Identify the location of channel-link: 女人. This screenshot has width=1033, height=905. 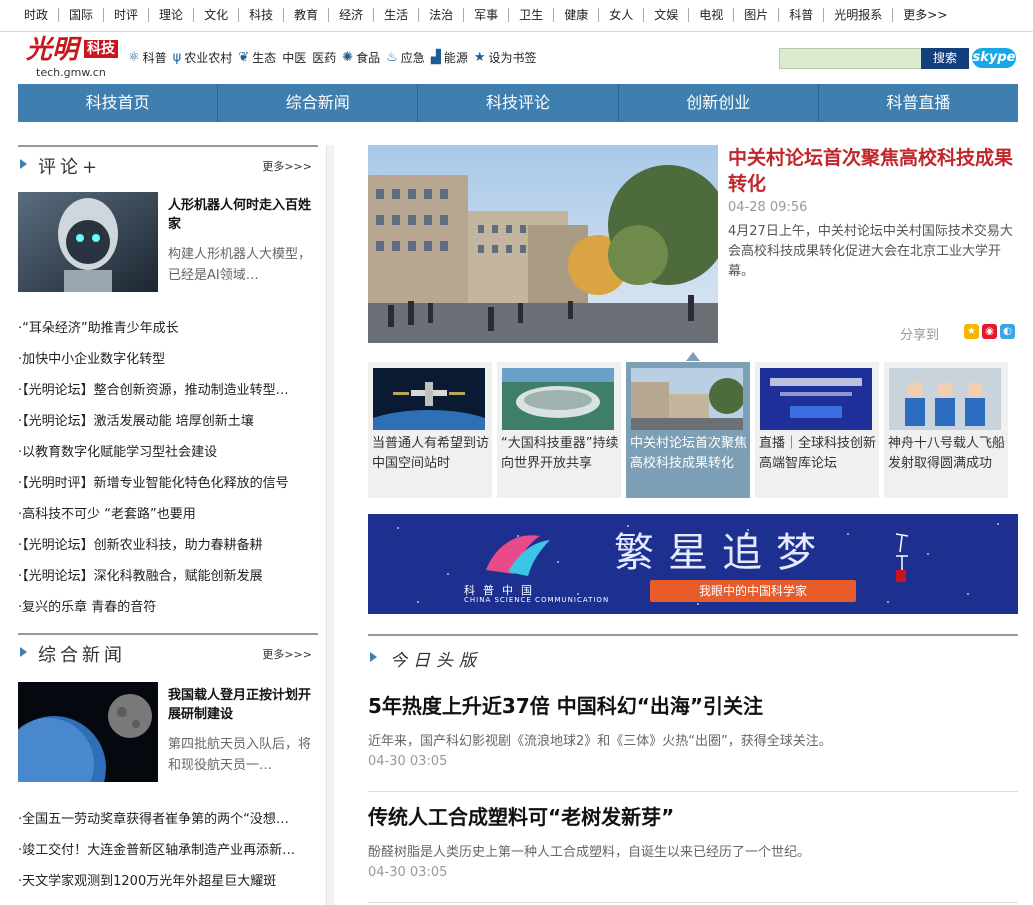
(622, 15).